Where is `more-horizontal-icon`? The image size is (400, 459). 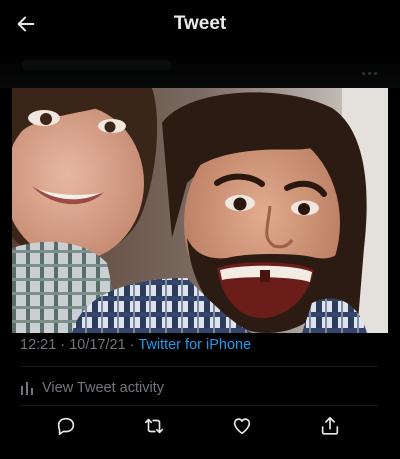 more-horizontal-icon is located at coordinates (363, 73).